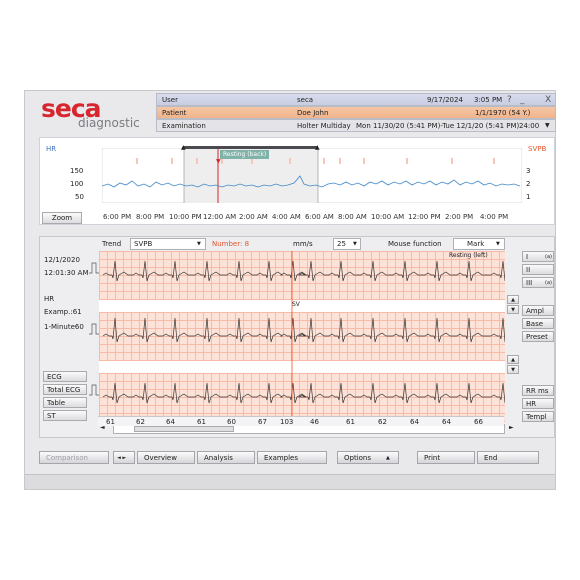  What do you see at coordinates (65, 389) in the screenshot?
I see `total-ecg-tab: Total ECG` at bounding box center [65, 389].